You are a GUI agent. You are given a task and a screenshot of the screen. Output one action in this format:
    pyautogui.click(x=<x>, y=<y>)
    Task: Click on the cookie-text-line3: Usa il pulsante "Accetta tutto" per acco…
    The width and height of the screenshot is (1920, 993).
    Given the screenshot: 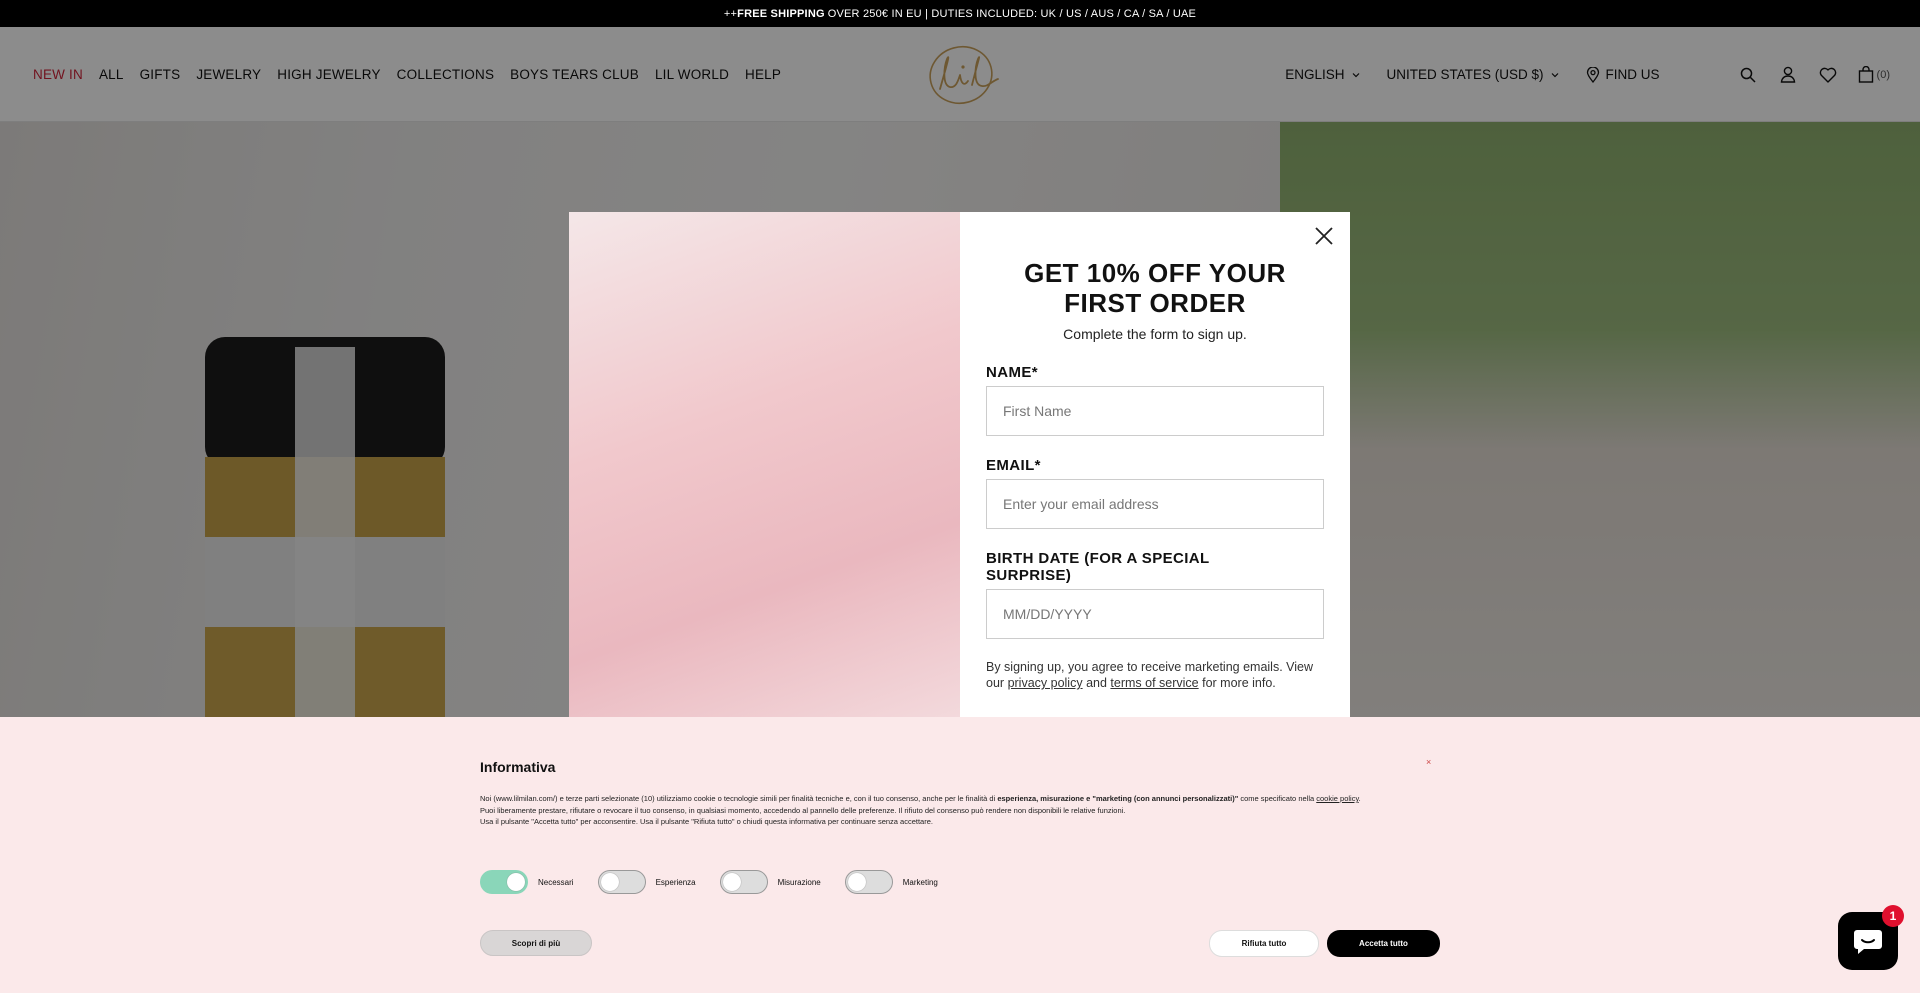 What is the action you would take?
    pyautogui.click(x=706, y=821)
    